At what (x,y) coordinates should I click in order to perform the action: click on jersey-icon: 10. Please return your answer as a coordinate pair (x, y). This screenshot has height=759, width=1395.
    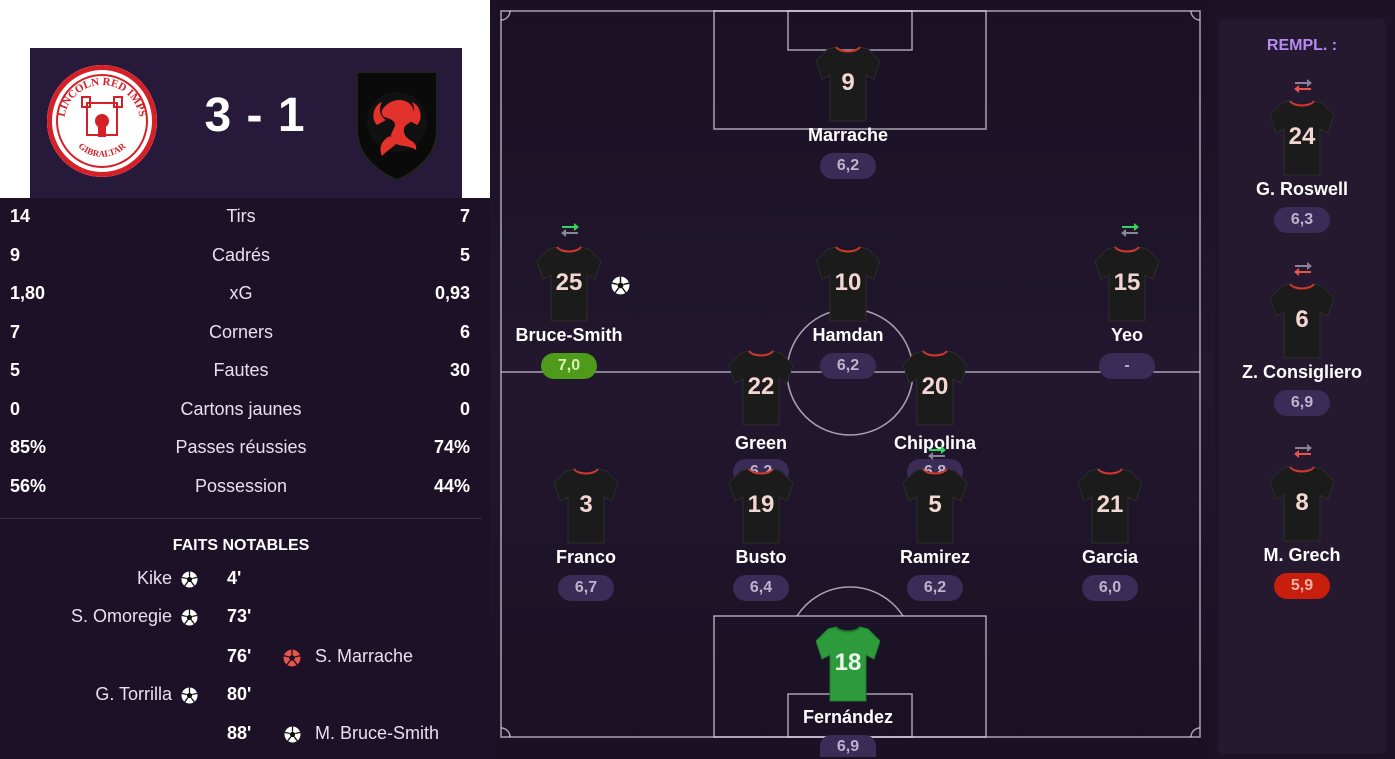
    Looking at the image, I should click on (848, 284).